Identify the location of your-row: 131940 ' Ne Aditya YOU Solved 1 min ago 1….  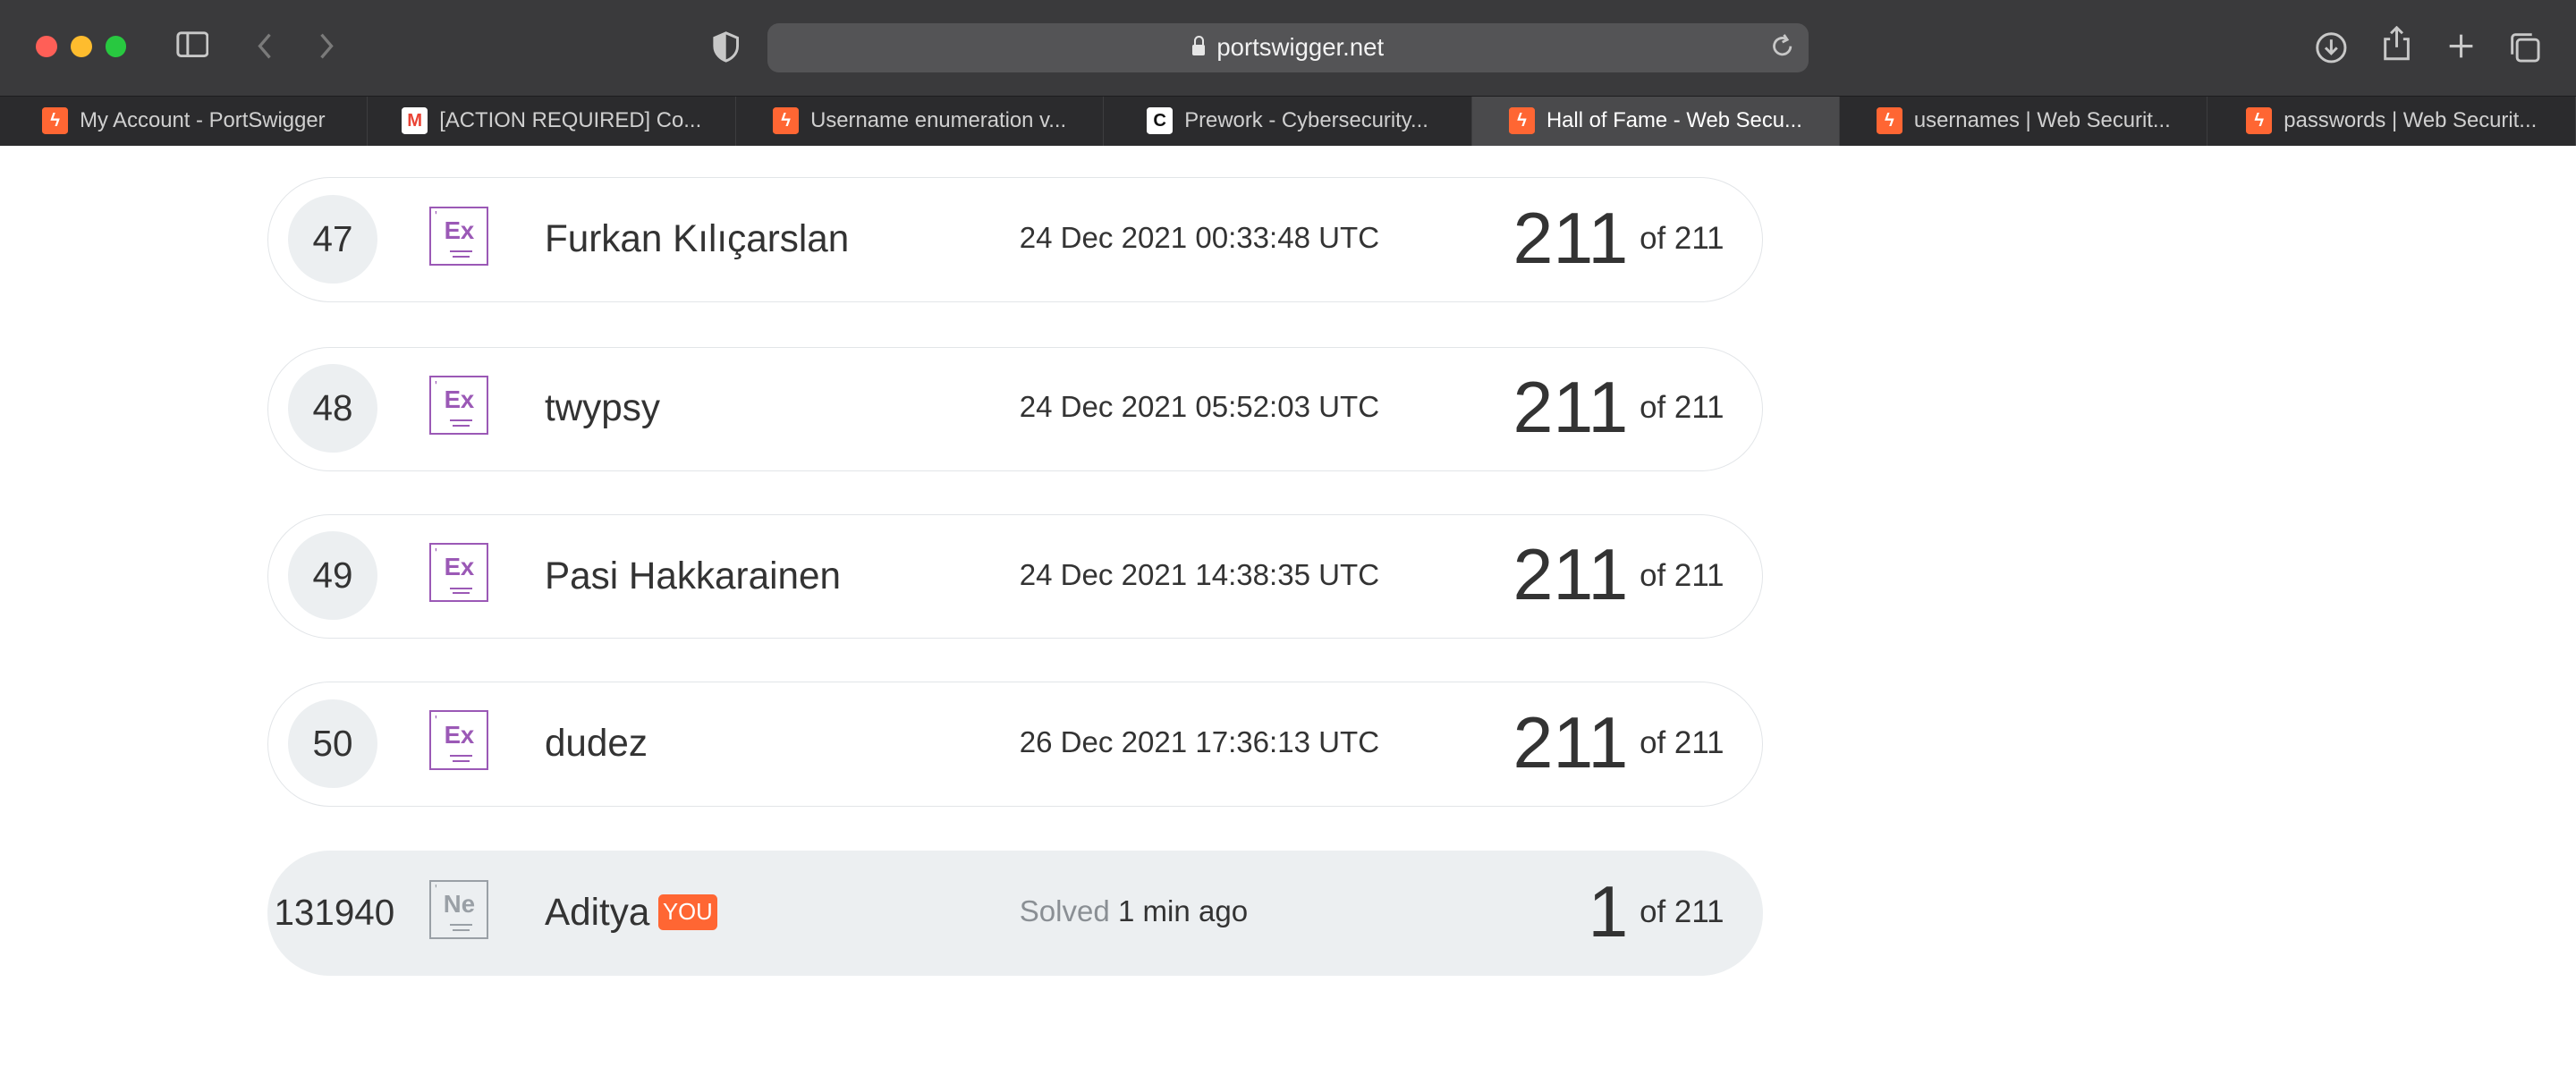
(1015, 913).